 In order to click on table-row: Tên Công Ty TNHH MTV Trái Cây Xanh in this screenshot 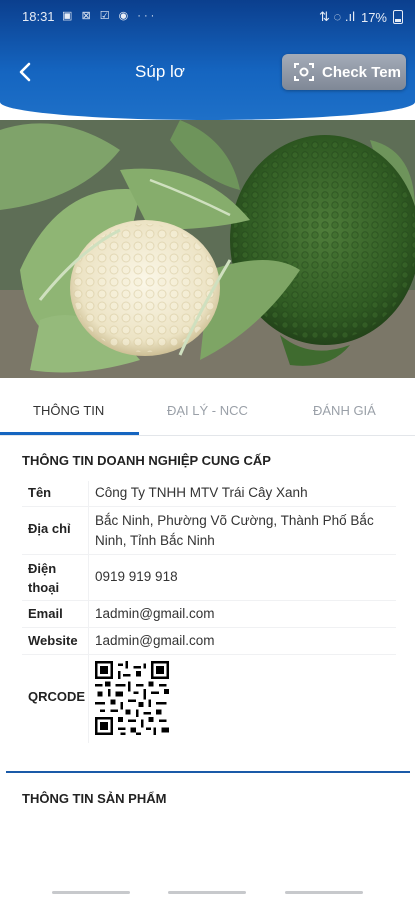, I will do `click(209, 494)`.